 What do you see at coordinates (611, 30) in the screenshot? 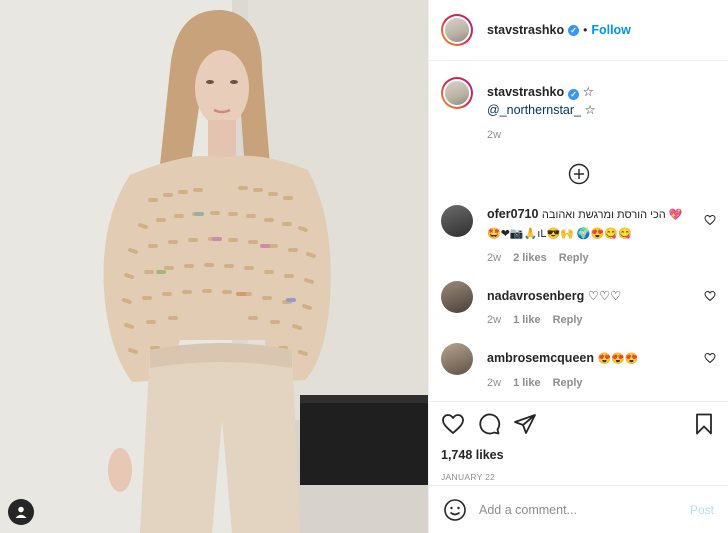
I see `follow-button: Follow` at bounding box center [611, 30].